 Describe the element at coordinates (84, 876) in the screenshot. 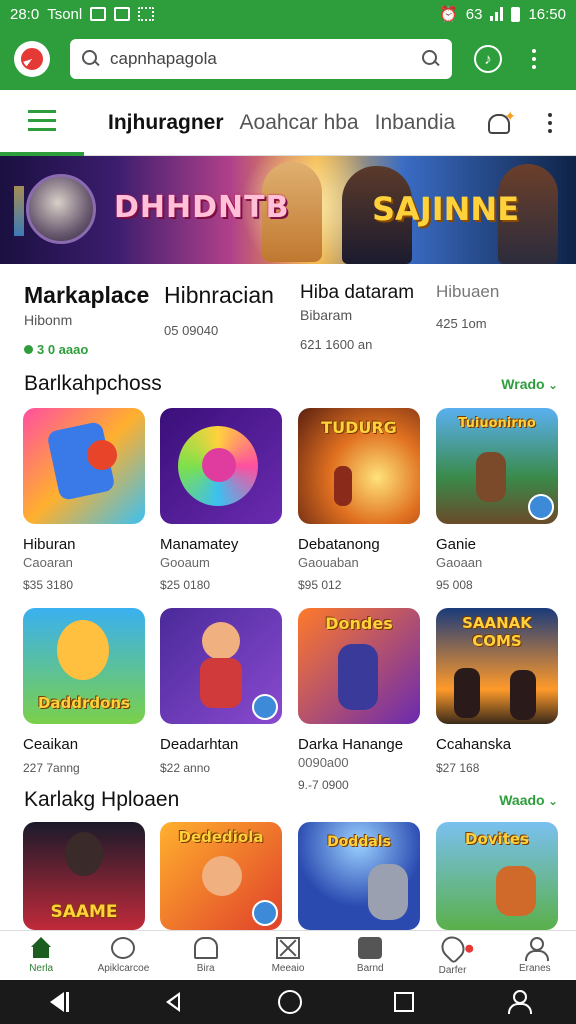

I see `app-card: SAAME` at that location.